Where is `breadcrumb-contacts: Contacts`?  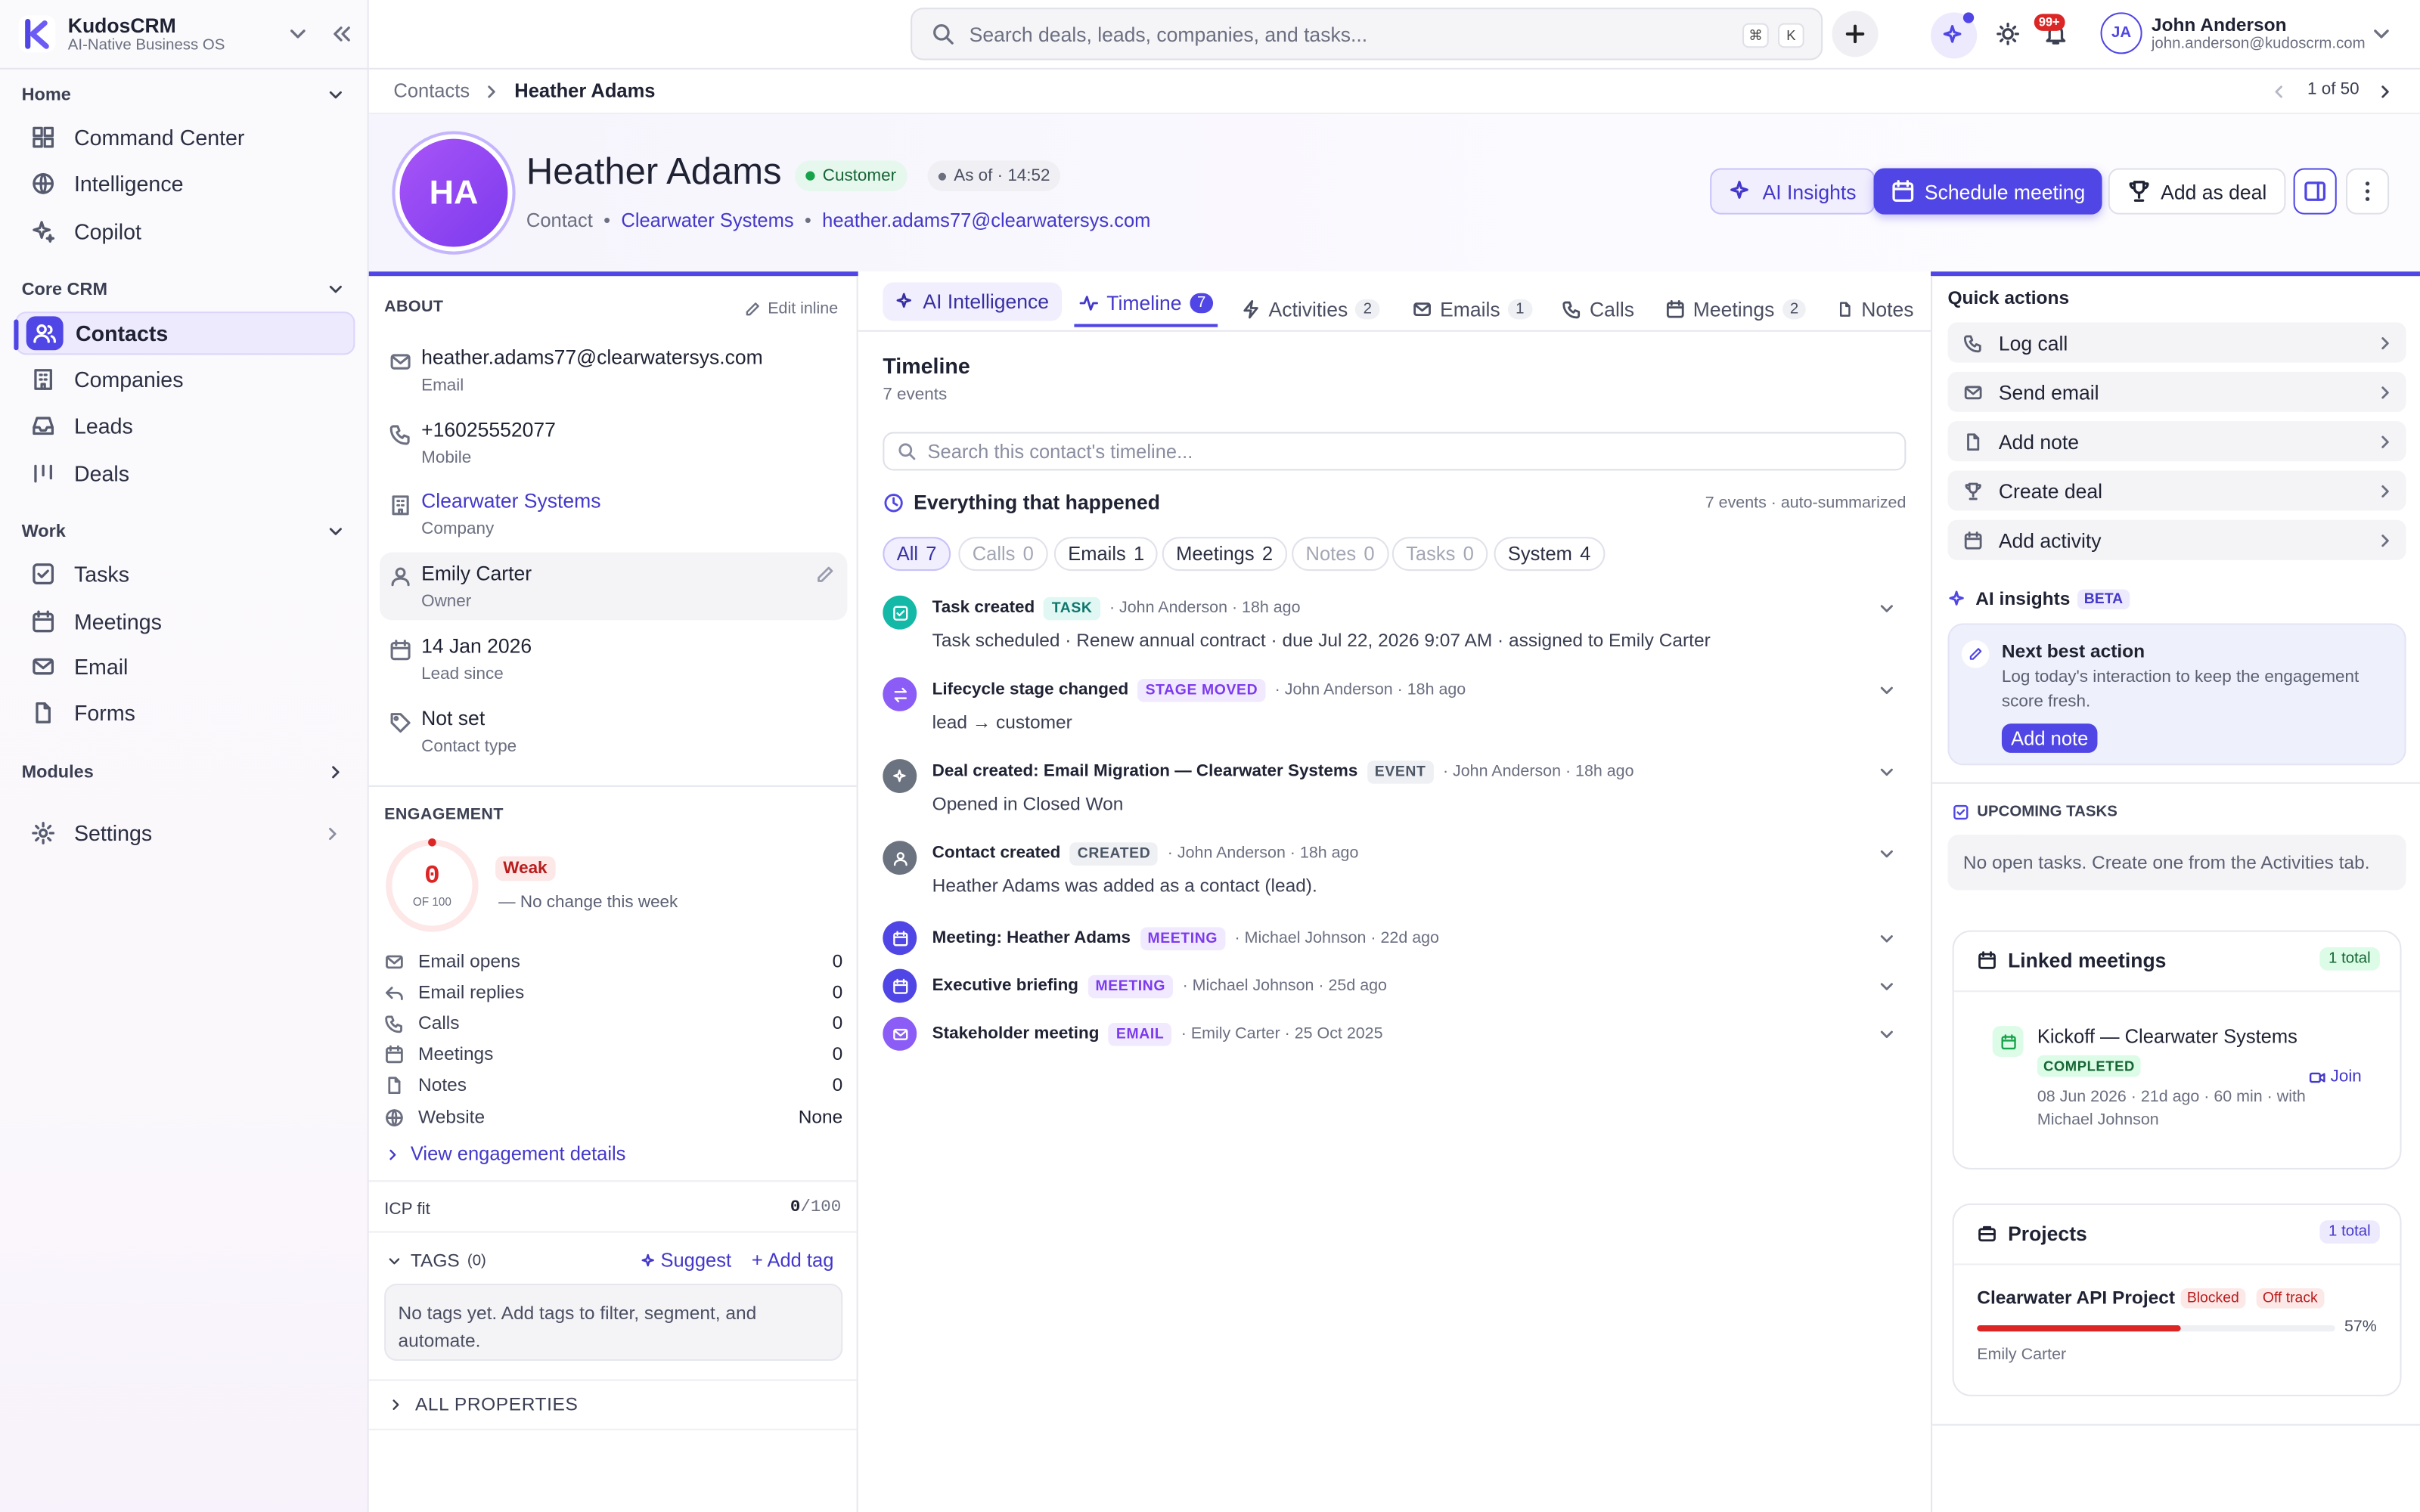 breadcrumb-contacts: Contacts is located at coordinates (431, 91).